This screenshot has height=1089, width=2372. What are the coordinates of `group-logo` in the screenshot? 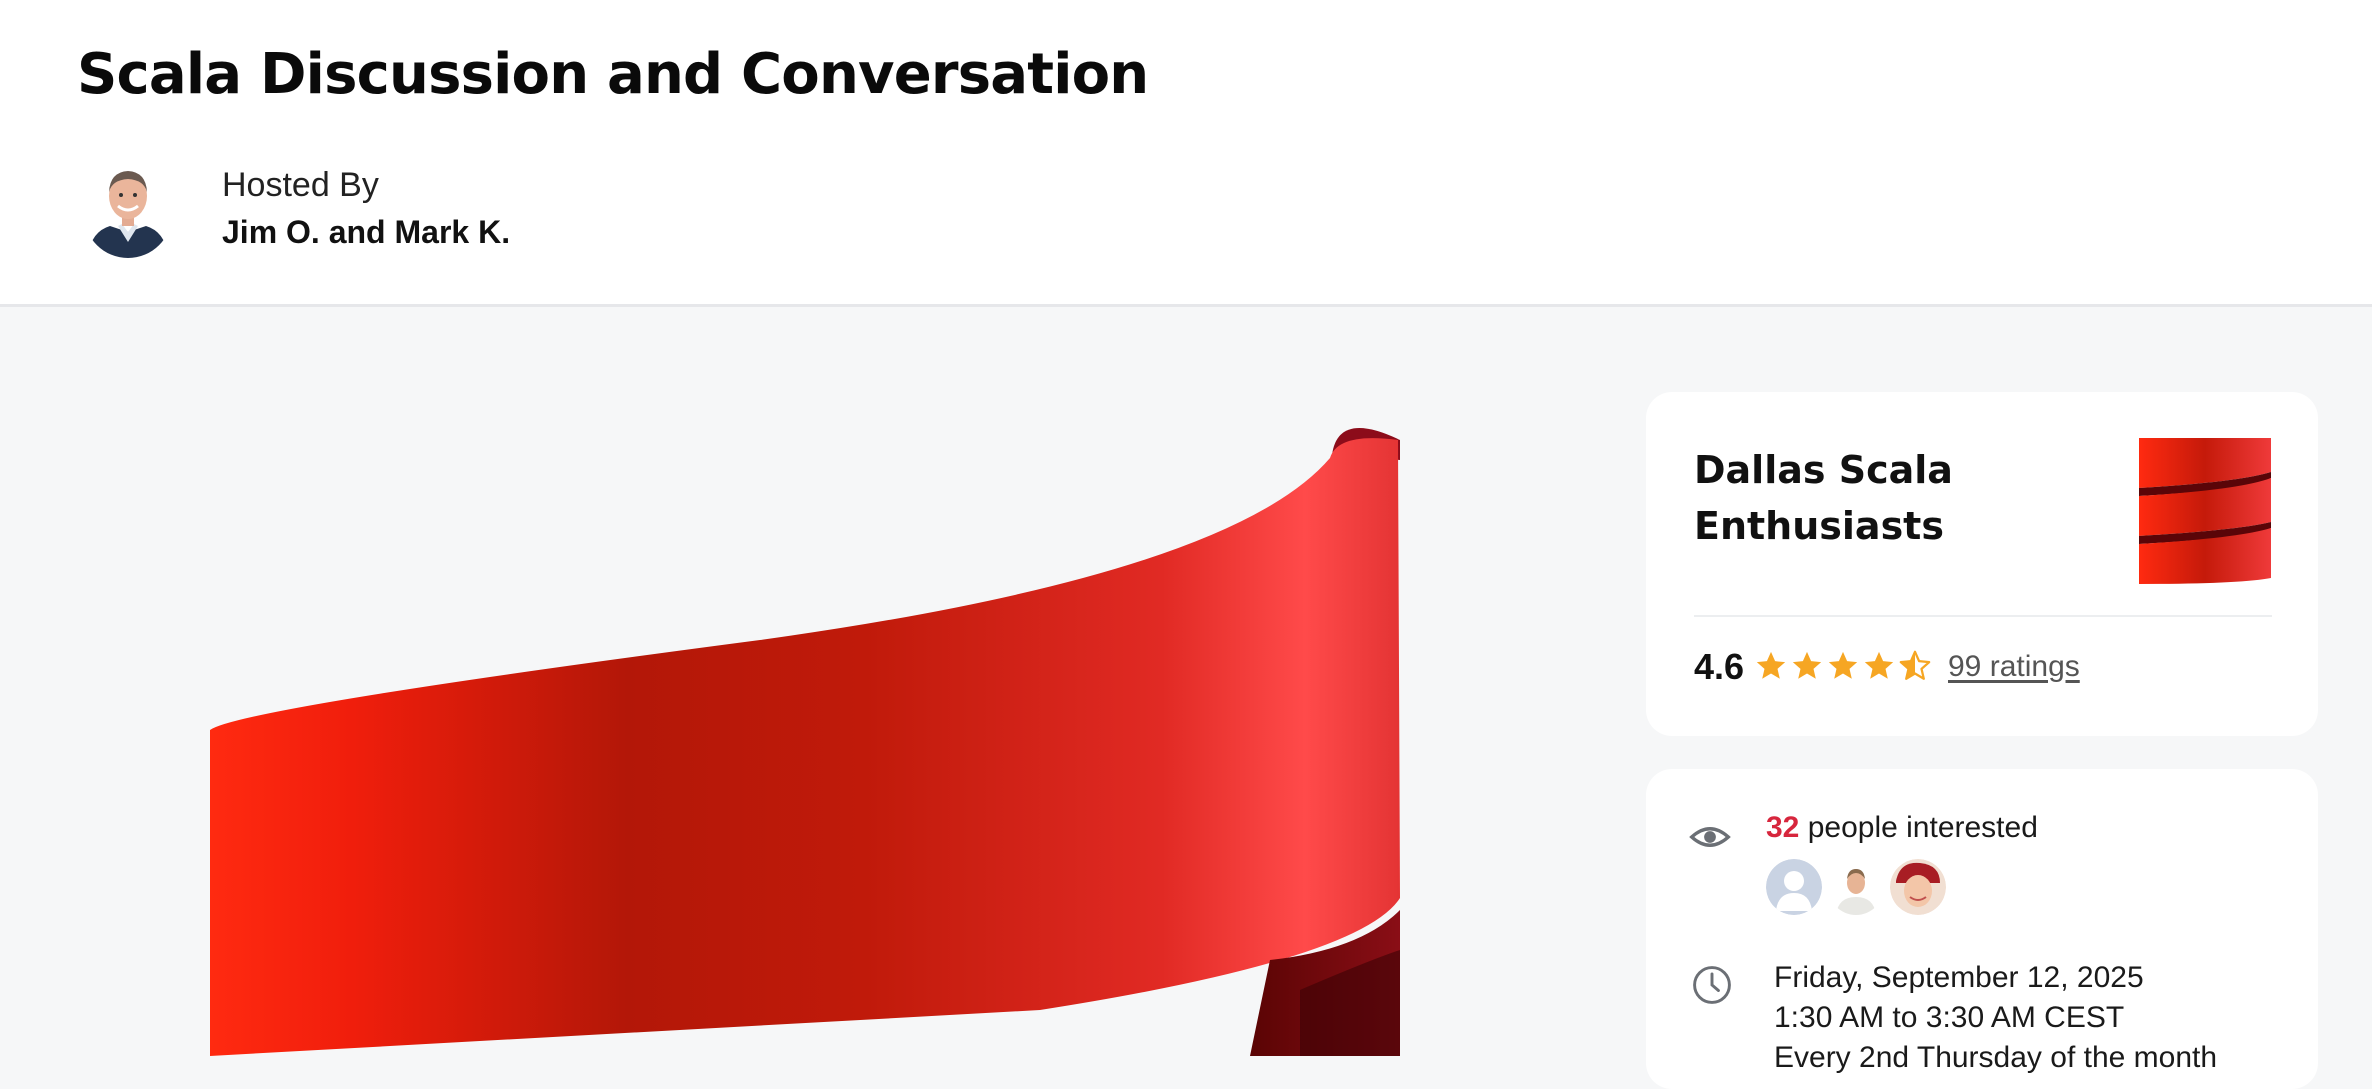 It's located at (2205, 511).